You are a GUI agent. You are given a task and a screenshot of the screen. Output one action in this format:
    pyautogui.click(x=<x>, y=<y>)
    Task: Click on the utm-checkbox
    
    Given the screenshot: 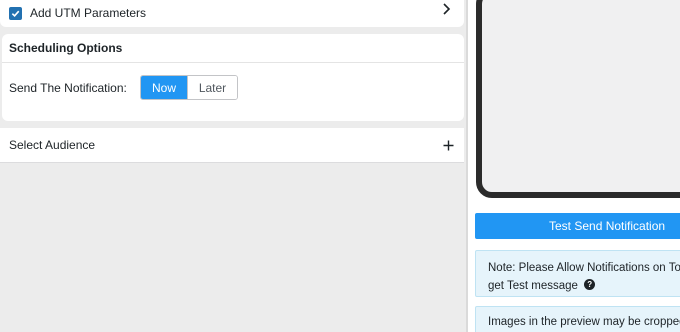 What is the action you would take?
    pyautogui.click(x=15, y=13)
    